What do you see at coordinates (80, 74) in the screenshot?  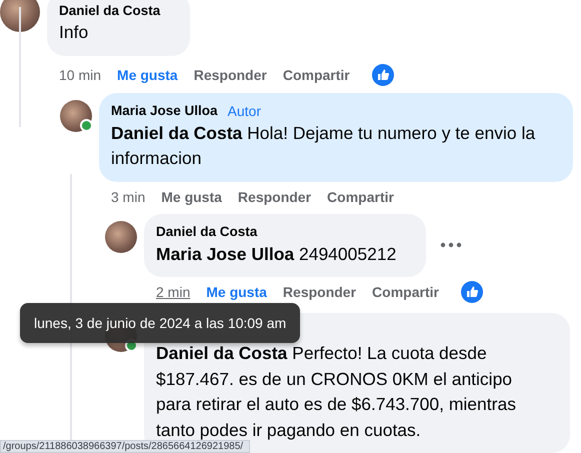 I see `timestamp-link: 10 min` at bounding box center [80, 74].